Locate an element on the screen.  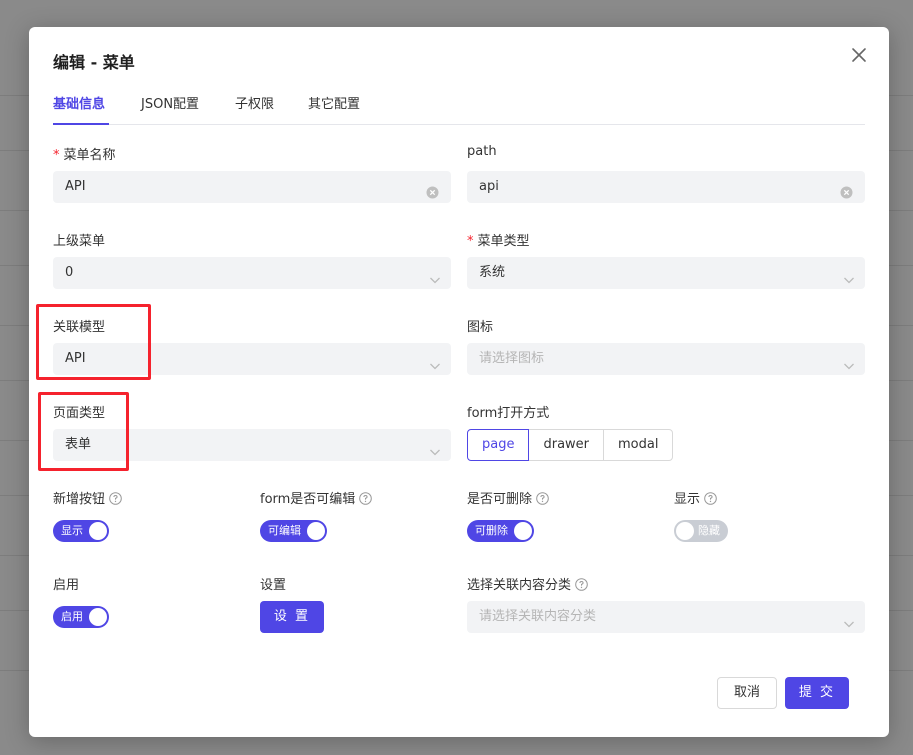
parent-menu-value: 0 is located at coordinates (69, 272).